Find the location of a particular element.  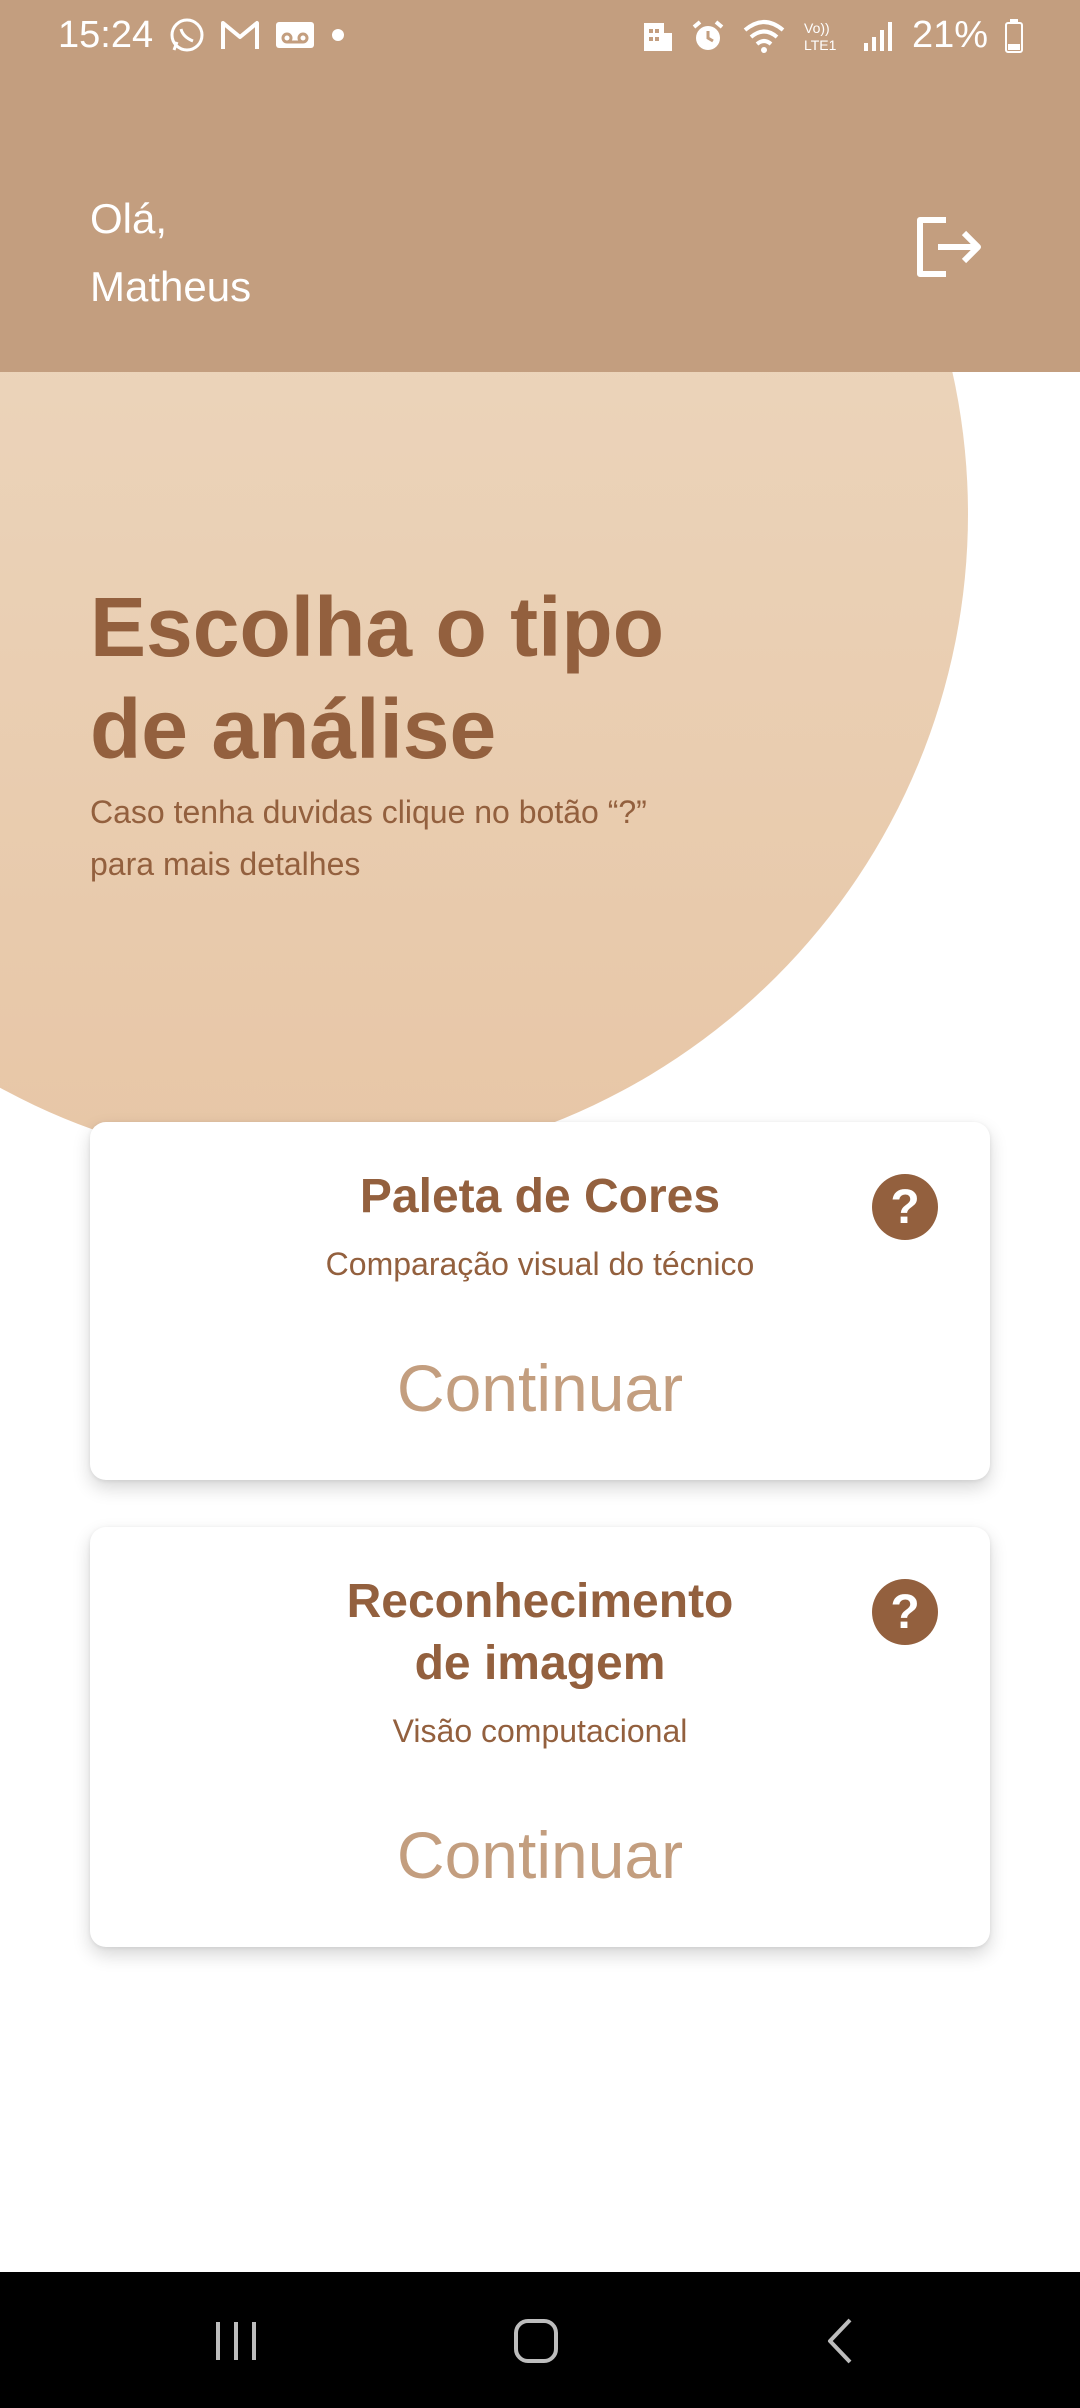

home-button is located at coordinates (536, 2341).